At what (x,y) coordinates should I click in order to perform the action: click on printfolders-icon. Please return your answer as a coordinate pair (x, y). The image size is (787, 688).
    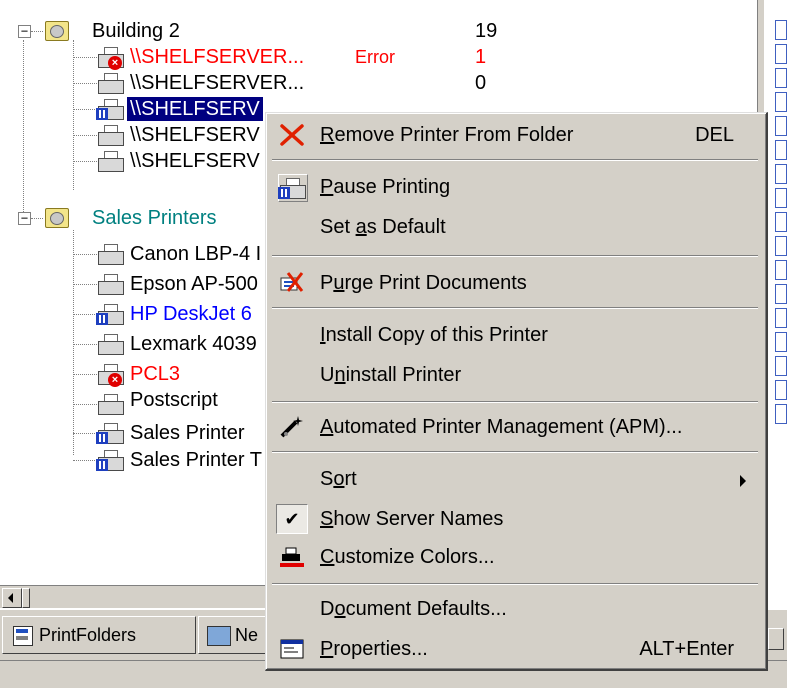
    Looking at the image, I should click on (23, 636).